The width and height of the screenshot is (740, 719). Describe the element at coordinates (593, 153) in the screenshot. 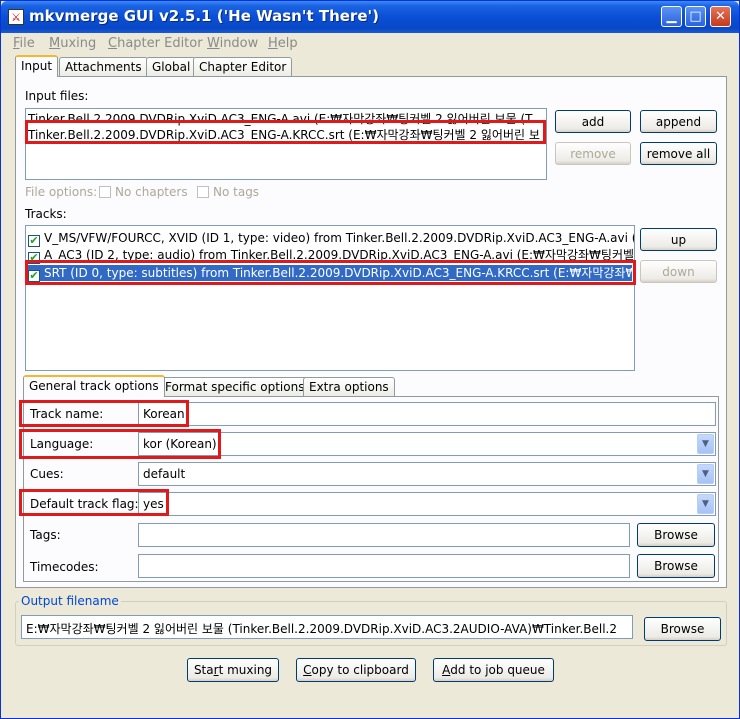

I see `remove-button: remove` at that location.